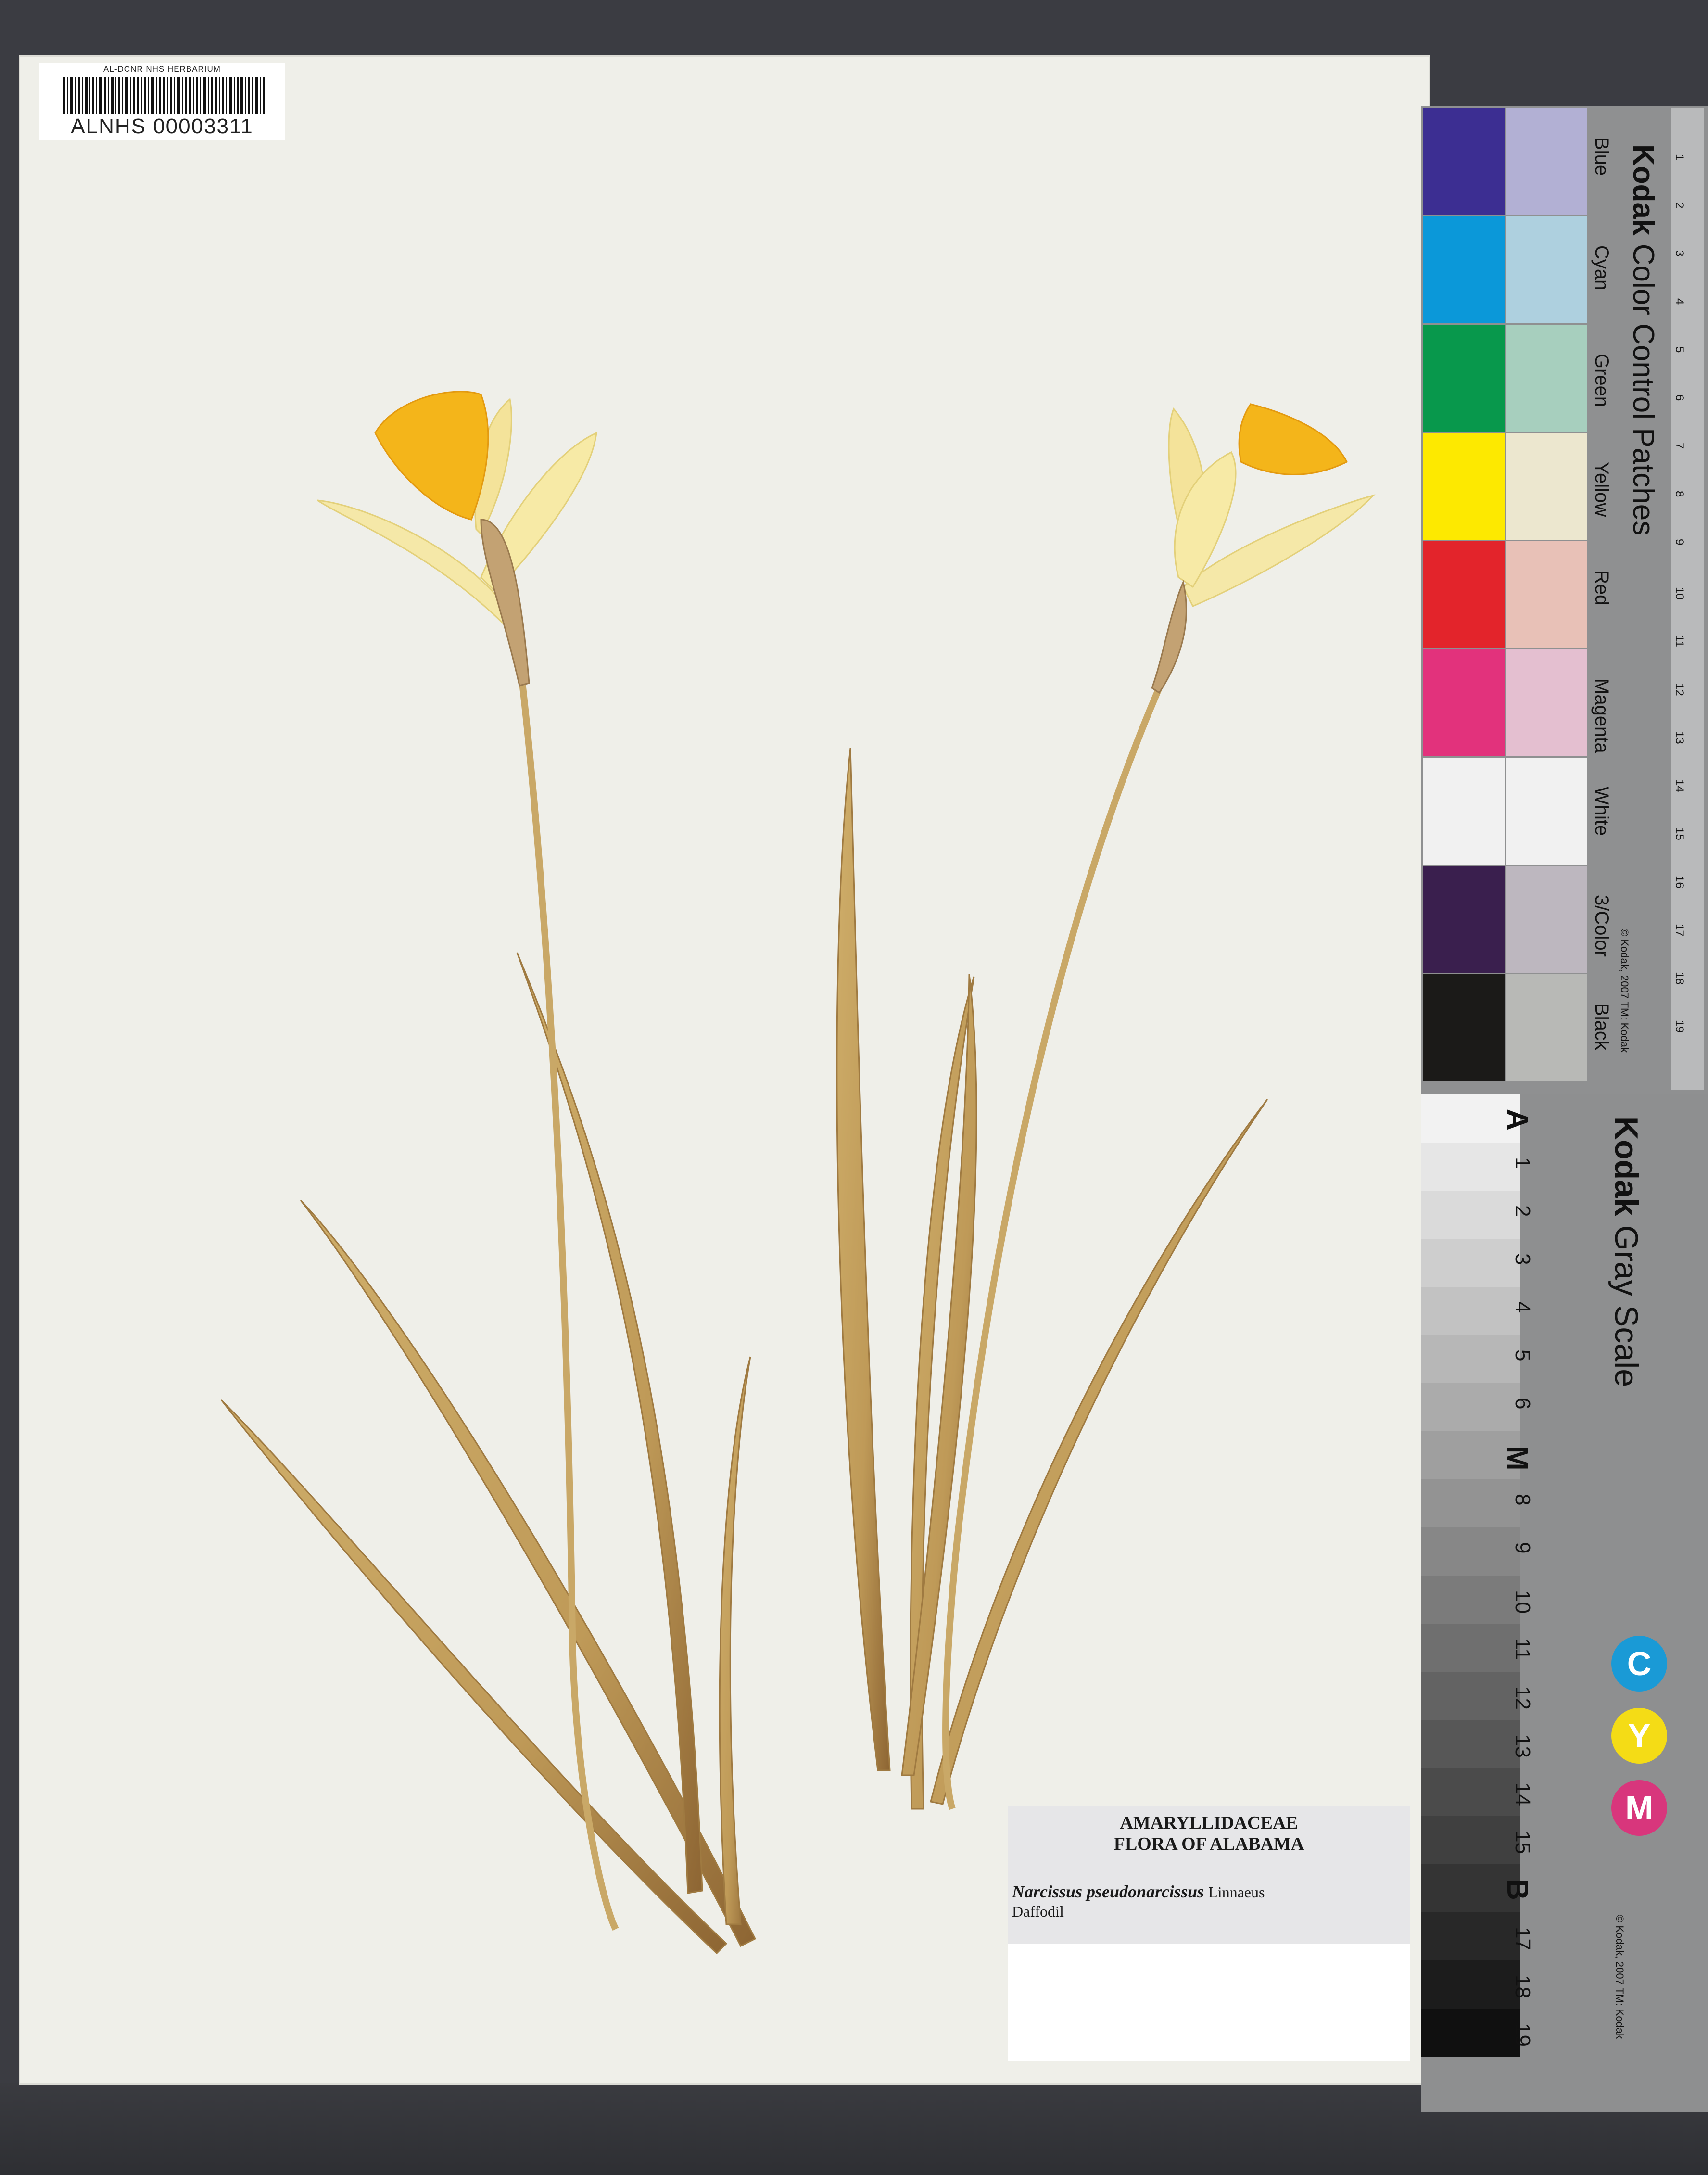 Image resolution: width=1708 pixels, height=2175 pixels. Describe the element at coordinates (1546, 594) in the screenshot. I see `patch-red-light` at that location.